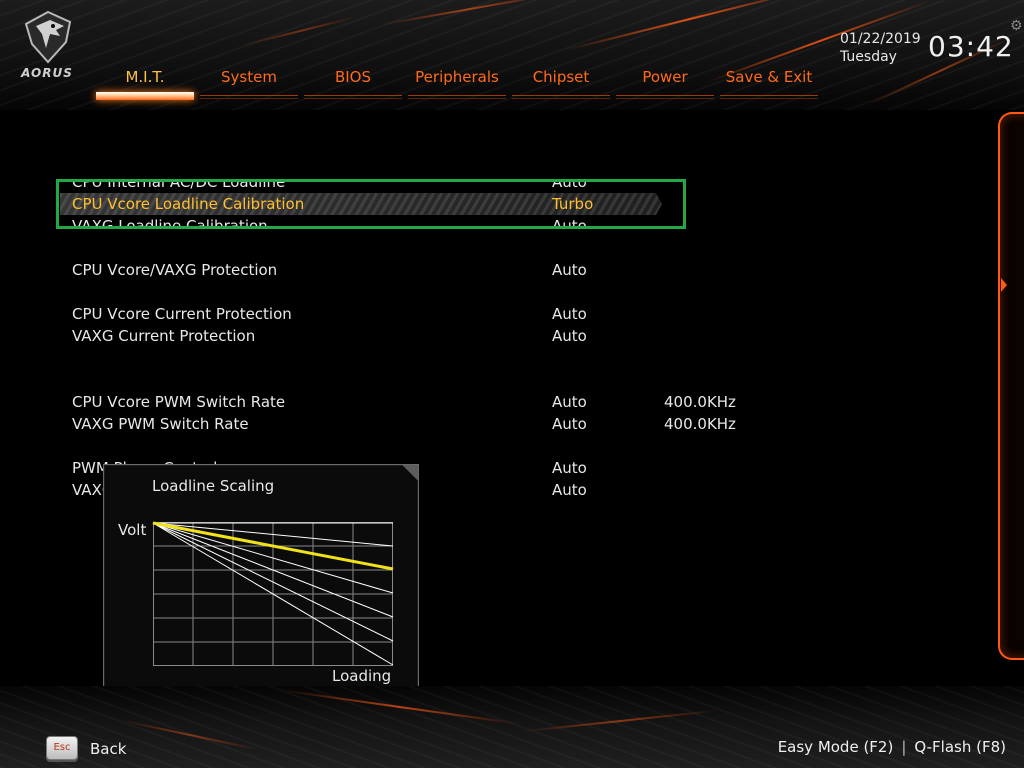 Image resolution: width=1024 pixels, height=768 pixels. What do you see at coordinates (880, 48) in the screenshot?
I see `date-display: 01/22/2019 Tuesday` at bounding box center [880, 48].